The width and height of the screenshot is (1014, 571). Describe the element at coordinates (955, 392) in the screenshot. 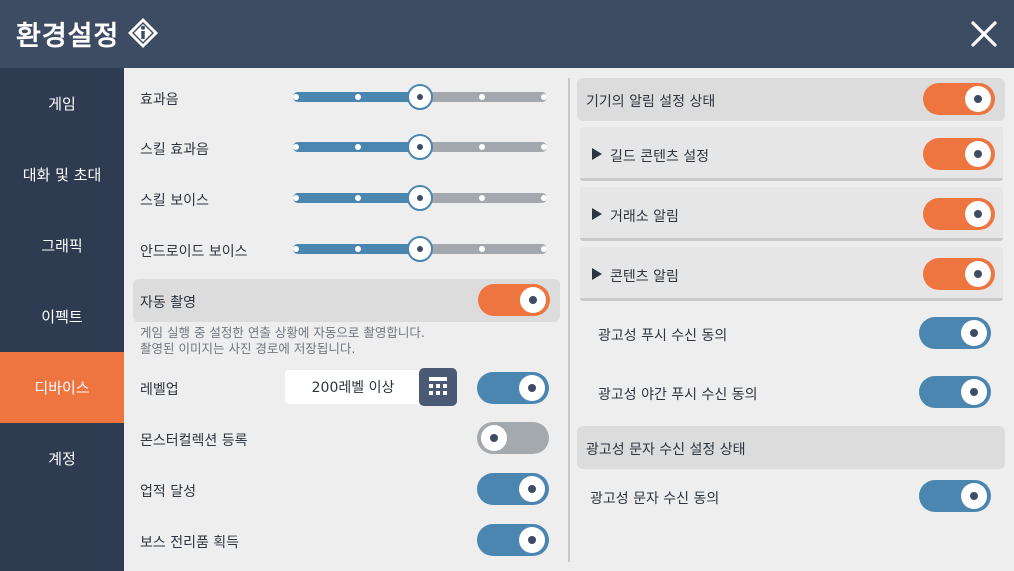

I see `ad-night-push-toggle` at that location.